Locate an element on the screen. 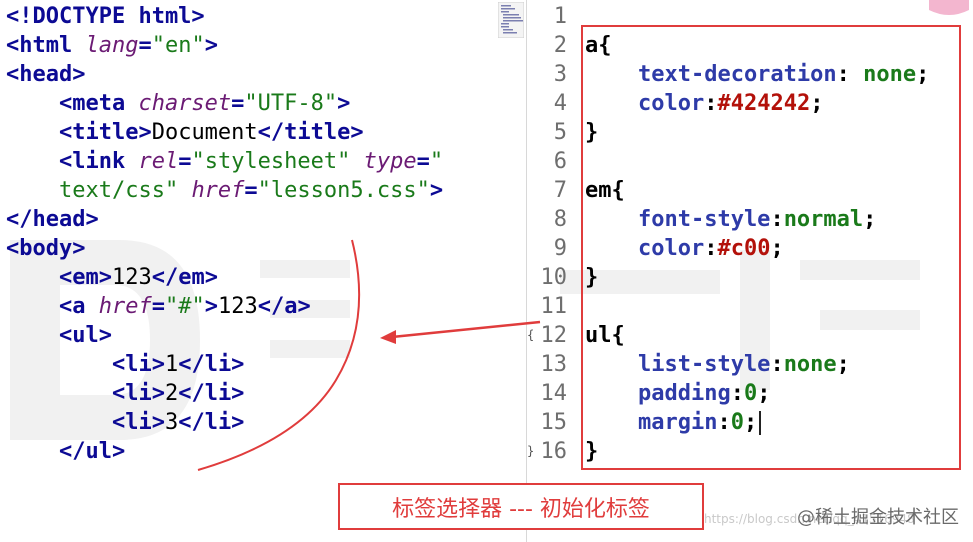 The height and width of the screenshot is (542, 973). code-token: <meta is located at coordinates (72, 103).